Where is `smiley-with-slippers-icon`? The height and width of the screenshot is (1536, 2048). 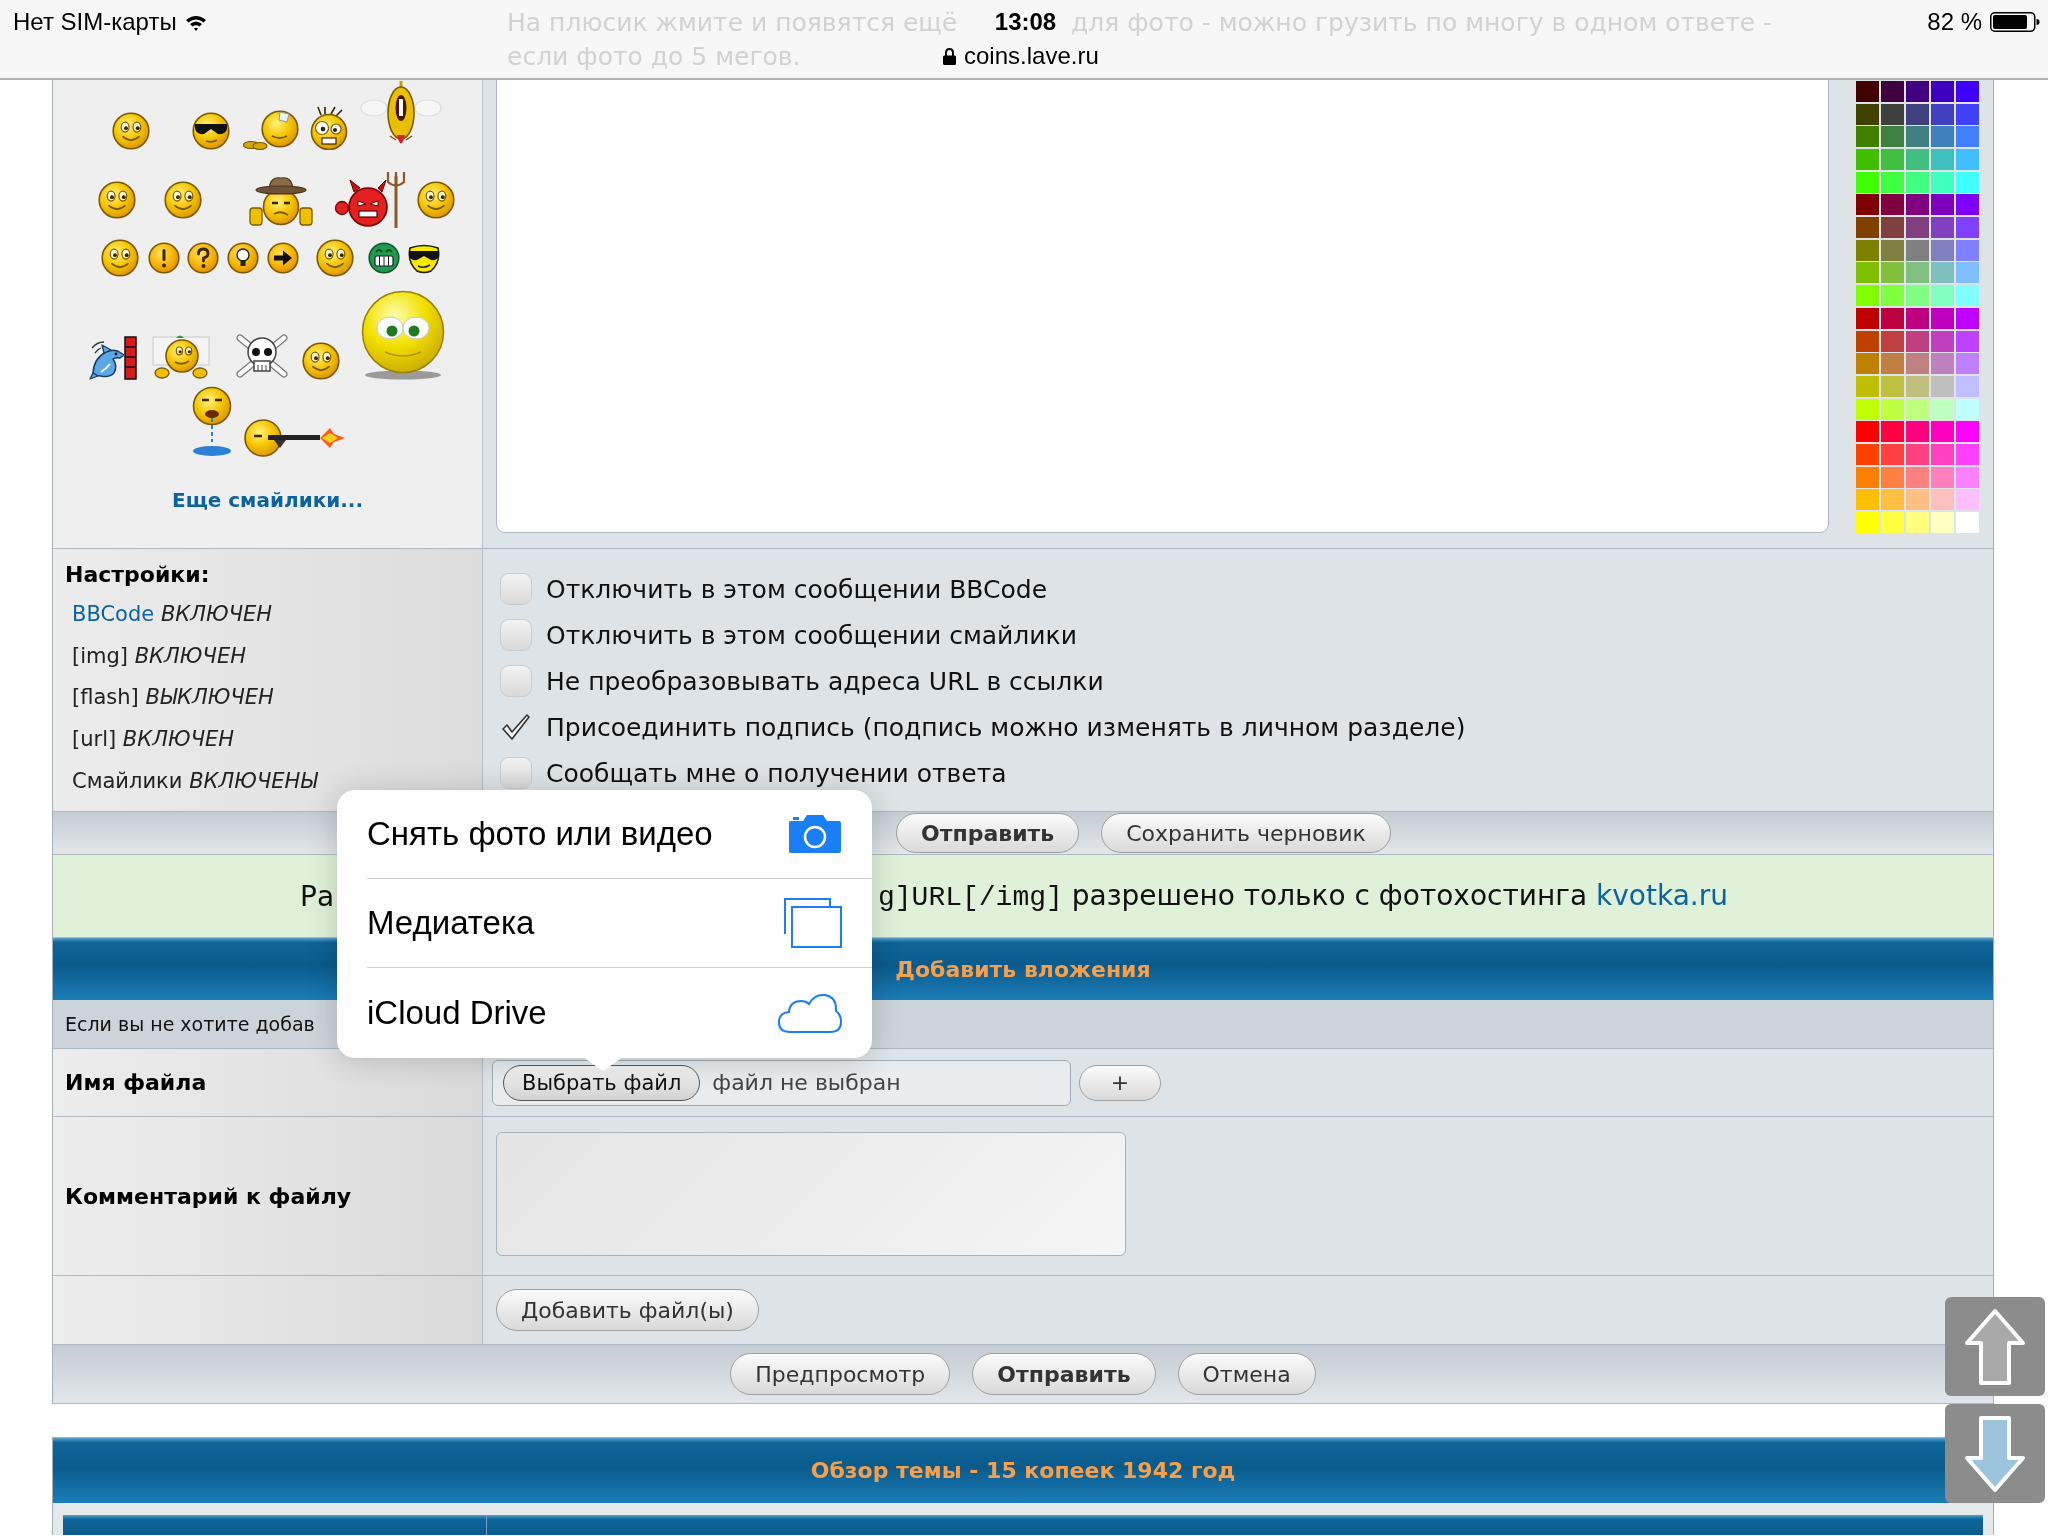
smiley-with-slippers-icon is located at coordinates (271, 130).